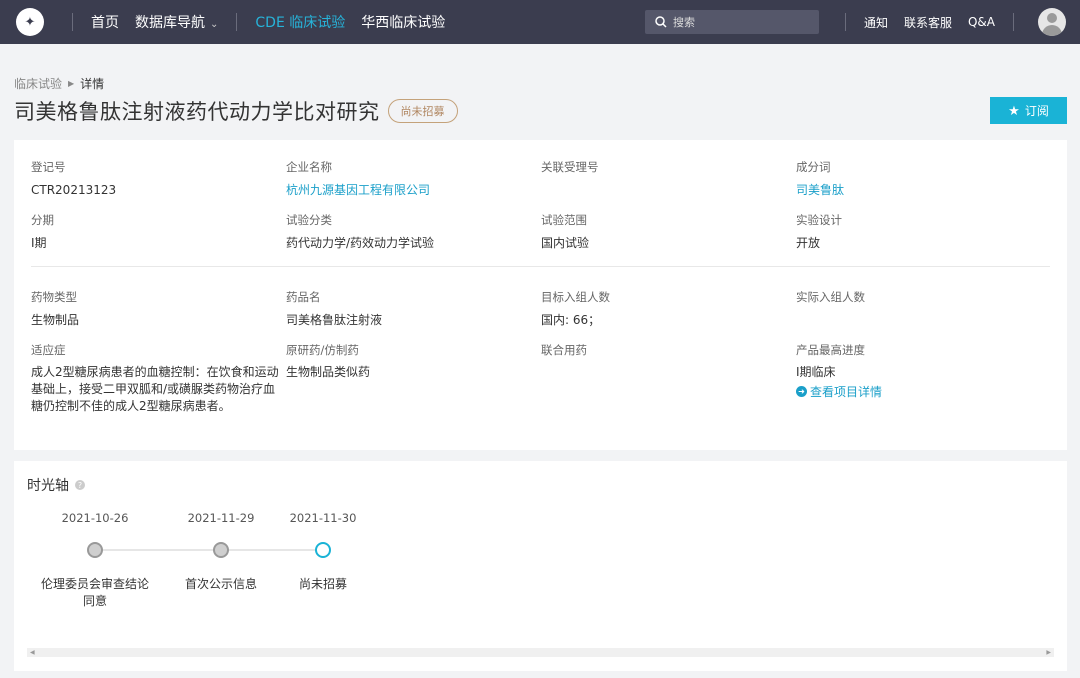 The image size is (1080, 678). I want to click on timeline-title: 时光轴 ?, so click(56, 485).